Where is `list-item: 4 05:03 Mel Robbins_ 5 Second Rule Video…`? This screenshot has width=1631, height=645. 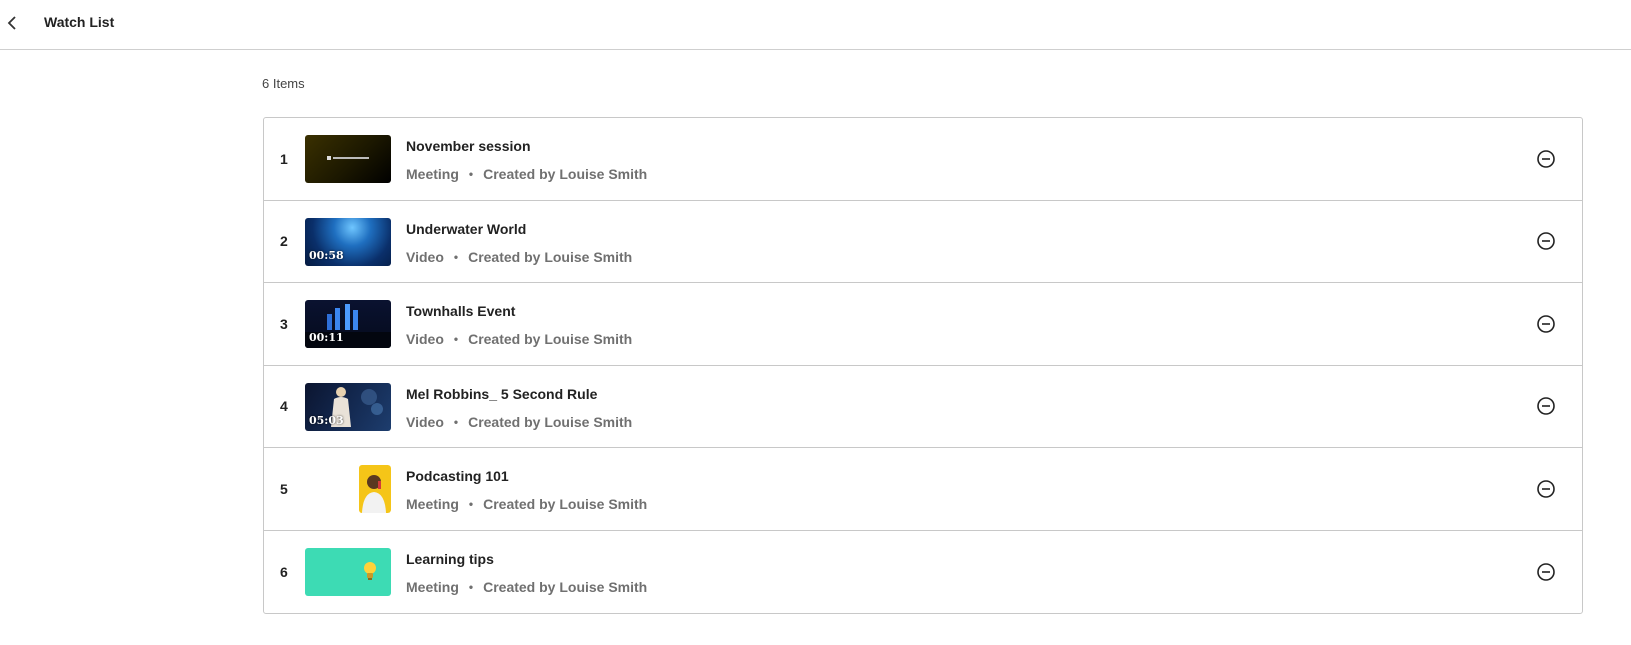 list-item: 4 05:03 Mel Robbins_ 5 Second Rule Video… is located at coordinates (923, 407).